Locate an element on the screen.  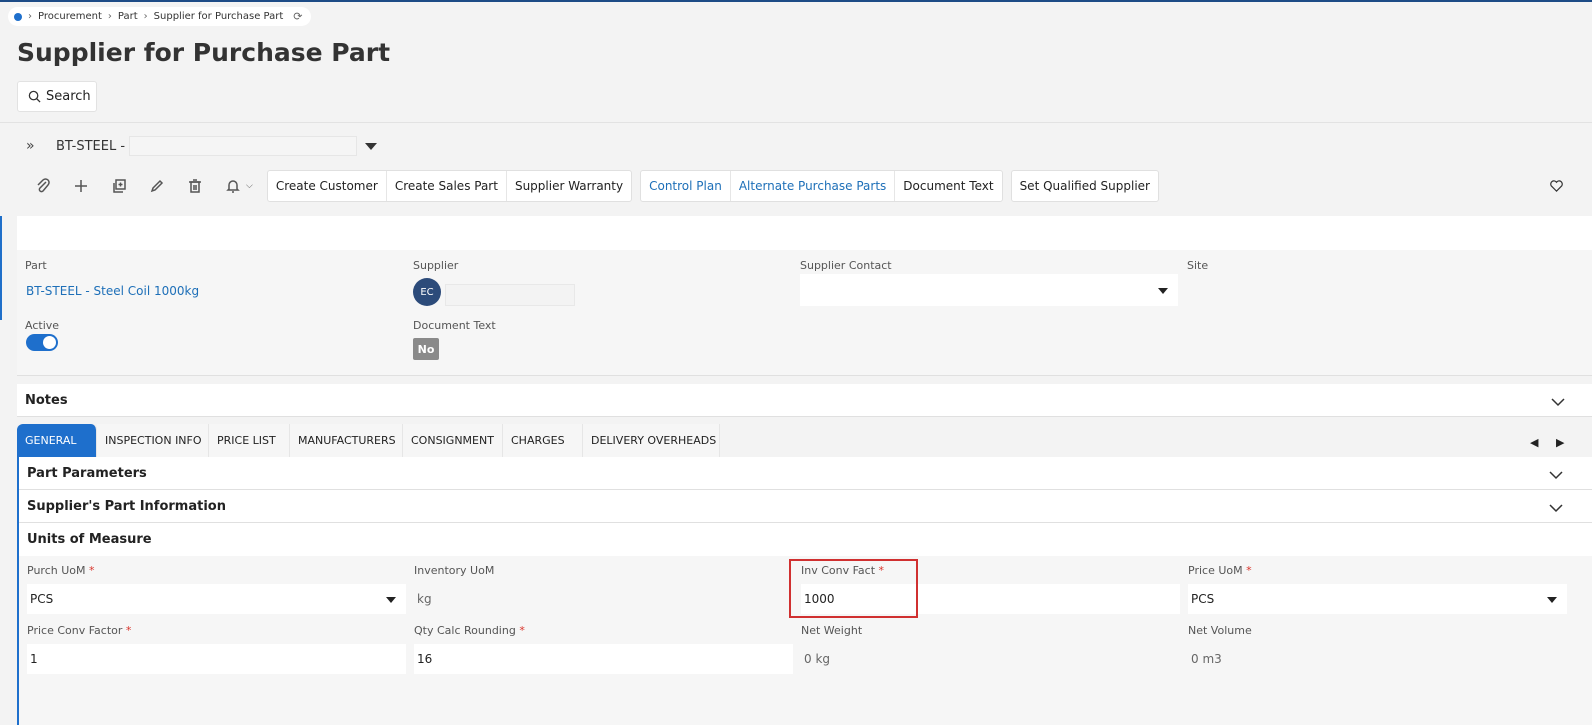
left-accent-bar is located at coordinates (1, 268).